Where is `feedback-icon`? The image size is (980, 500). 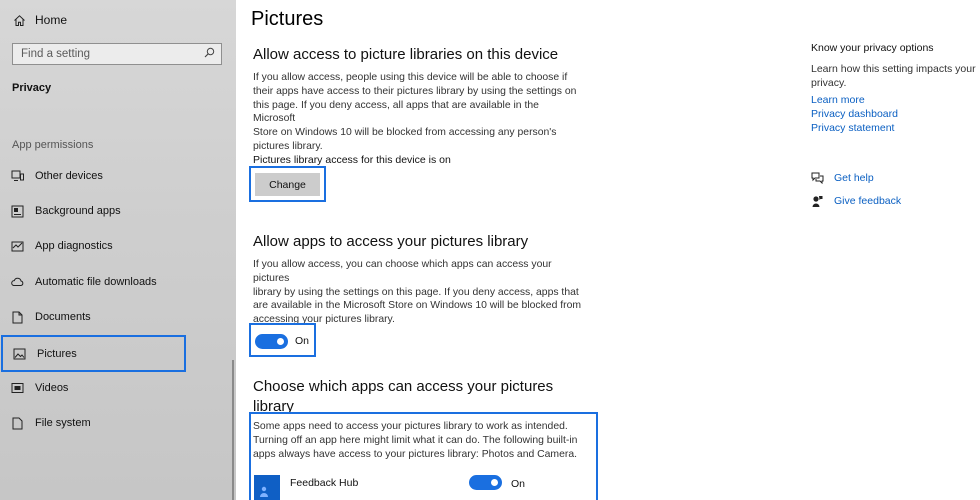
feedback-icon is located at coordinates (817, 201).